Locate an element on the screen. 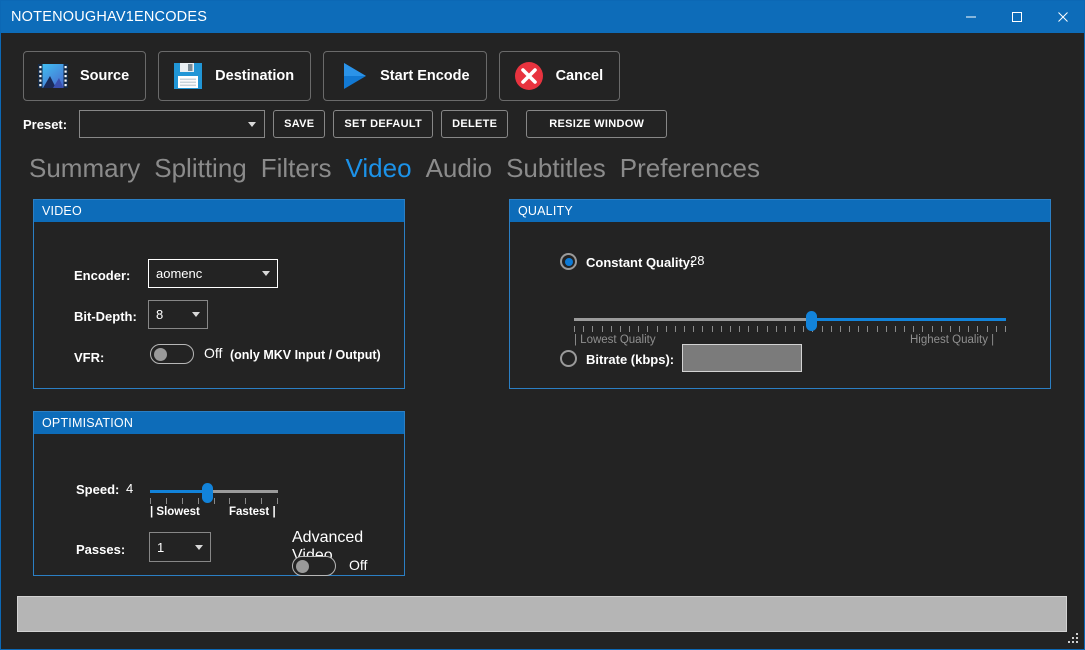 The image size is (1085, 650). speed-value: 4 is located at coordinates (130, 488).